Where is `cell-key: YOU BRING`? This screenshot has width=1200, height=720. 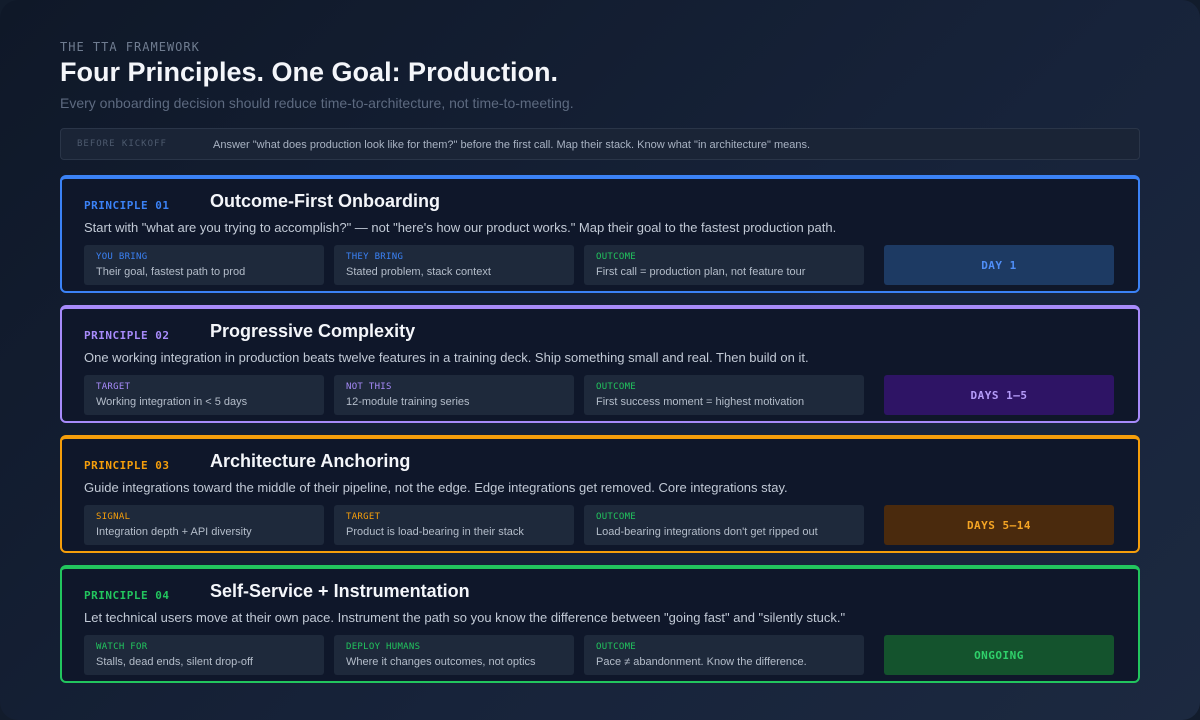
cell-key: YOU BRING is located at coordinates (122, 257).